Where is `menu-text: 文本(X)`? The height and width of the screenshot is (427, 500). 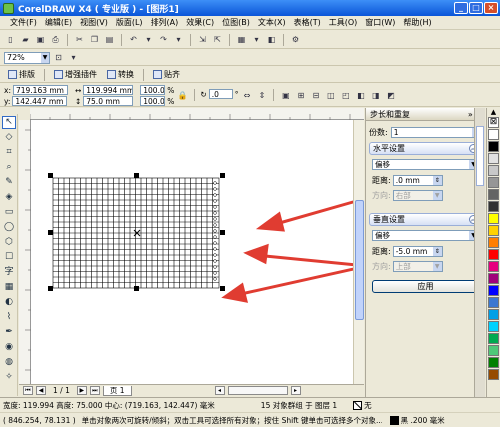
menu-text: 文本(X) is located at coordinates (272, 22).